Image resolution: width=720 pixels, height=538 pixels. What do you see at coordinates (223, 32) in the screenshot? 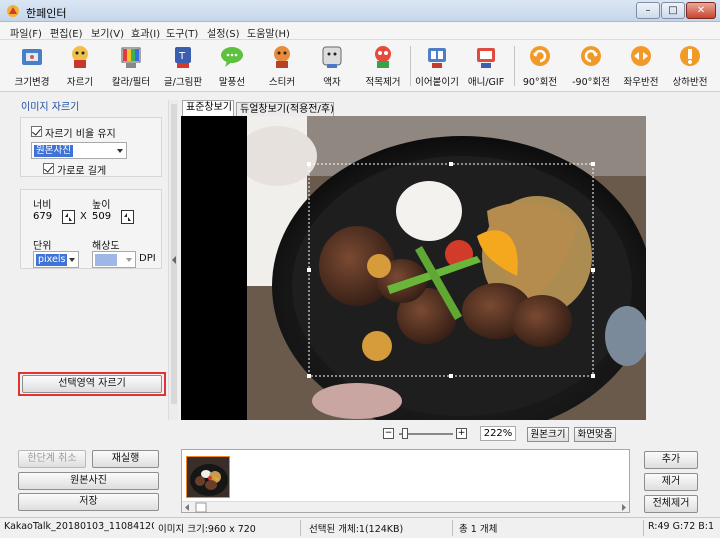
I see `menu-settings: 설정(S)` at bounding box center [223, 32].